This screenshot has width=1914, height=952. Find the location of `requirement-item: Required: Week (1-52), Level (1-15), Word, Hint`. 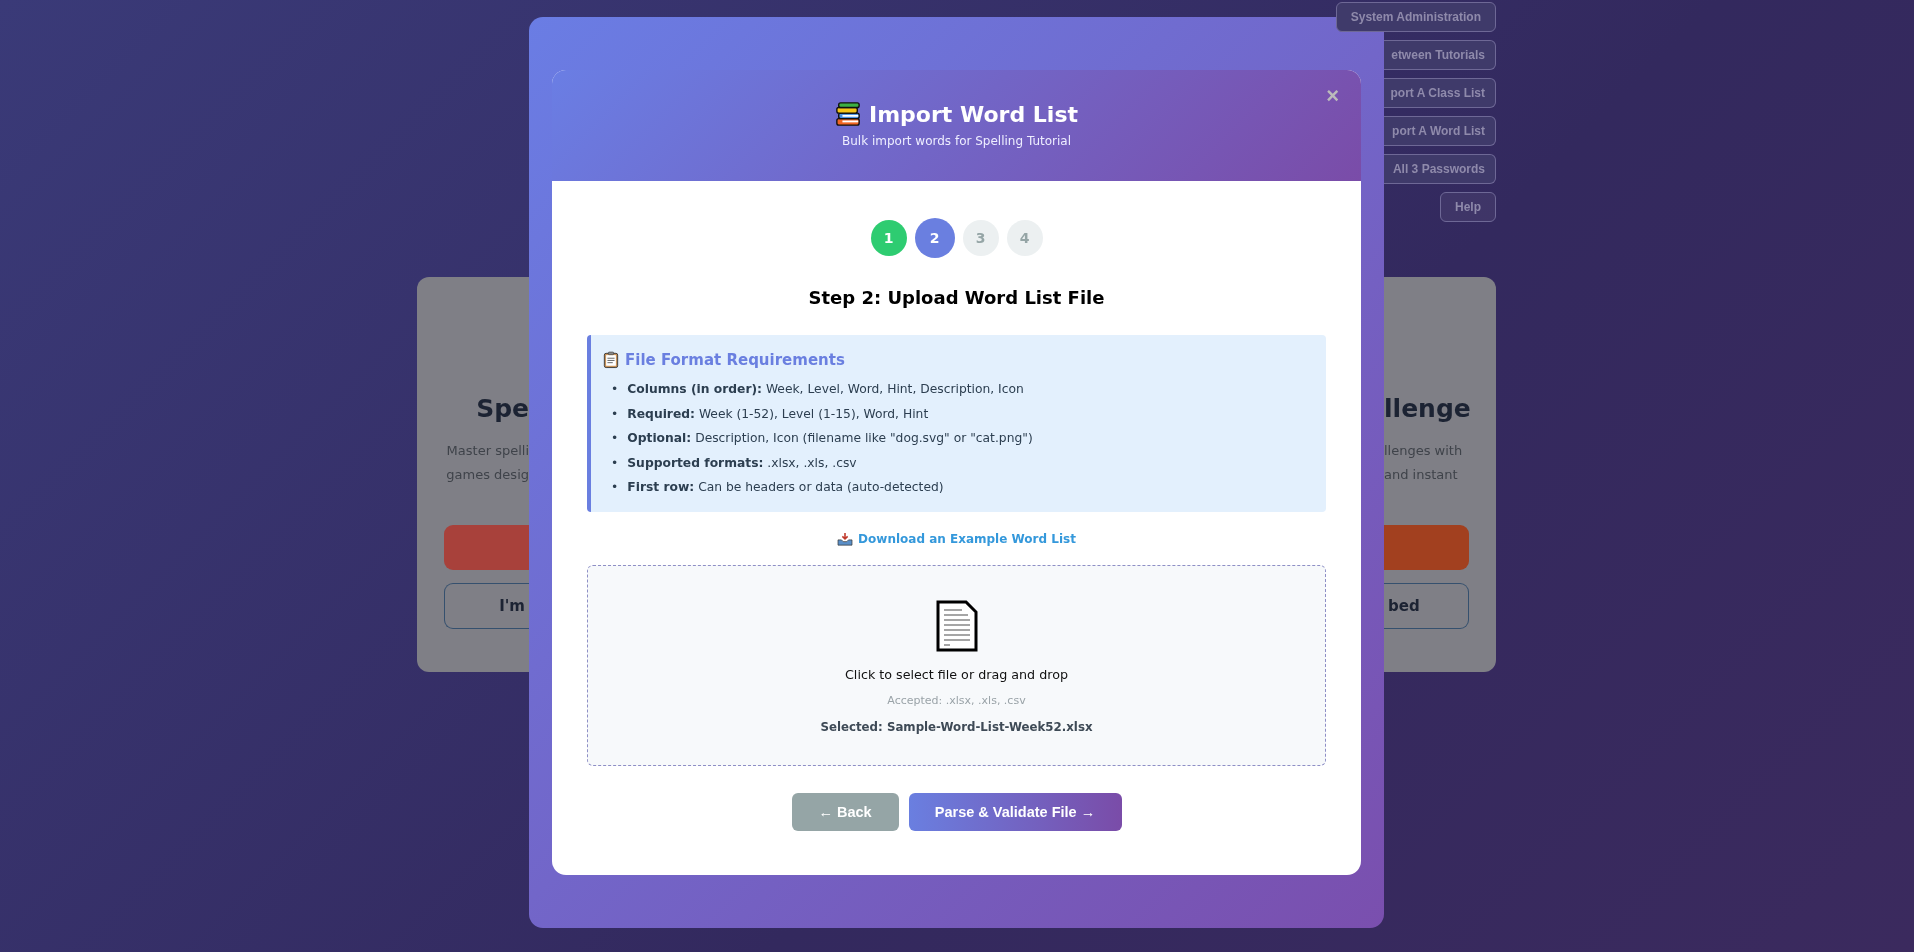

requirement-item: Required: Week (1-52), Level (1-15), Word, Hint is located at coordinates (778, 414).